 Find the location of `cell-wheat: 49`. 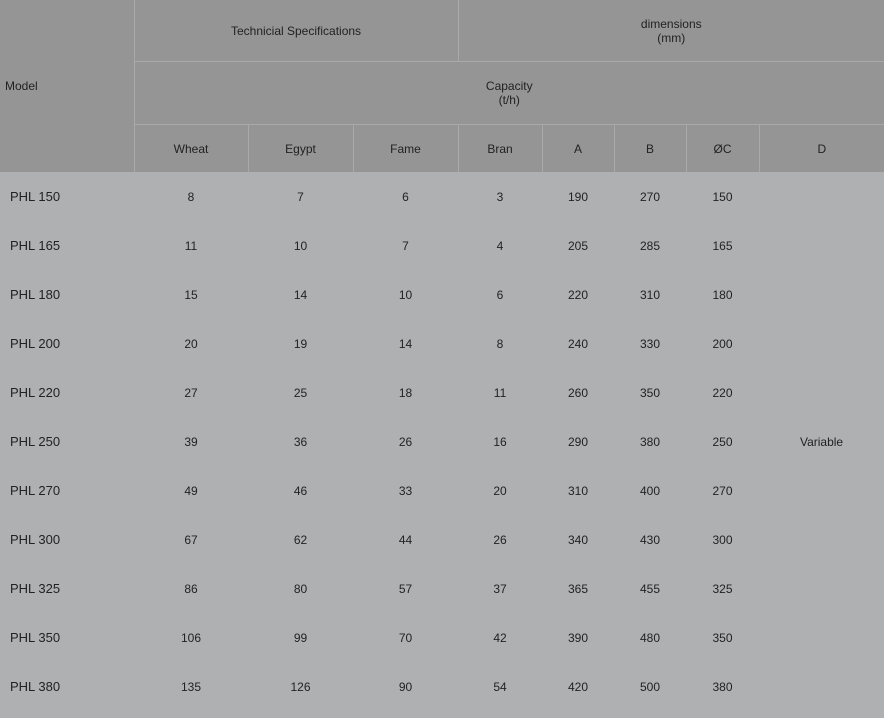

cell-wheat: 49 is located at coordinates (191, 490).